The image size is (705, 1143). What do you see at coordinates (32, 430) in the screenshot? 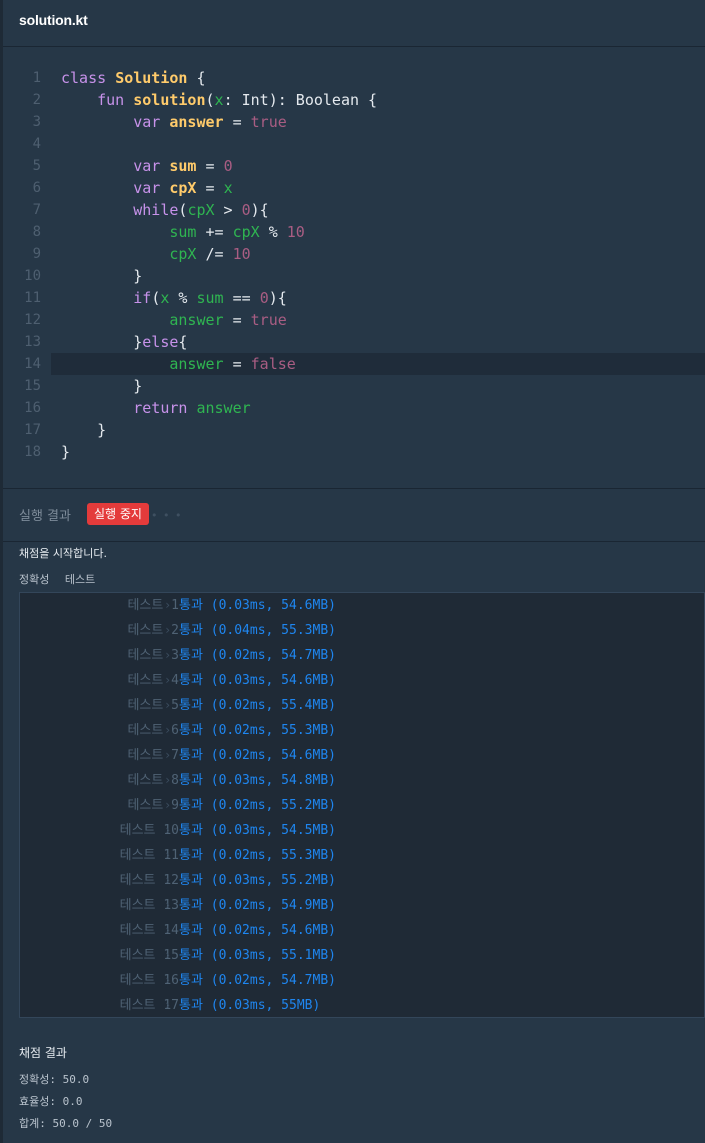
I see `line-number: 17` at bounding box center [32, 430].